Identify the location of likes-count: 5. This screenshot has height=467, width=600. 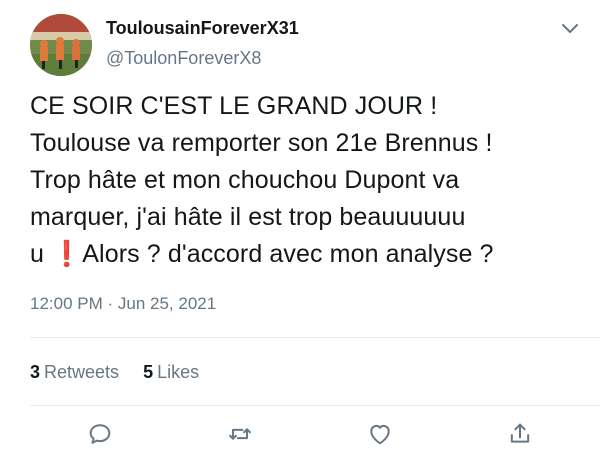
(148, 372).